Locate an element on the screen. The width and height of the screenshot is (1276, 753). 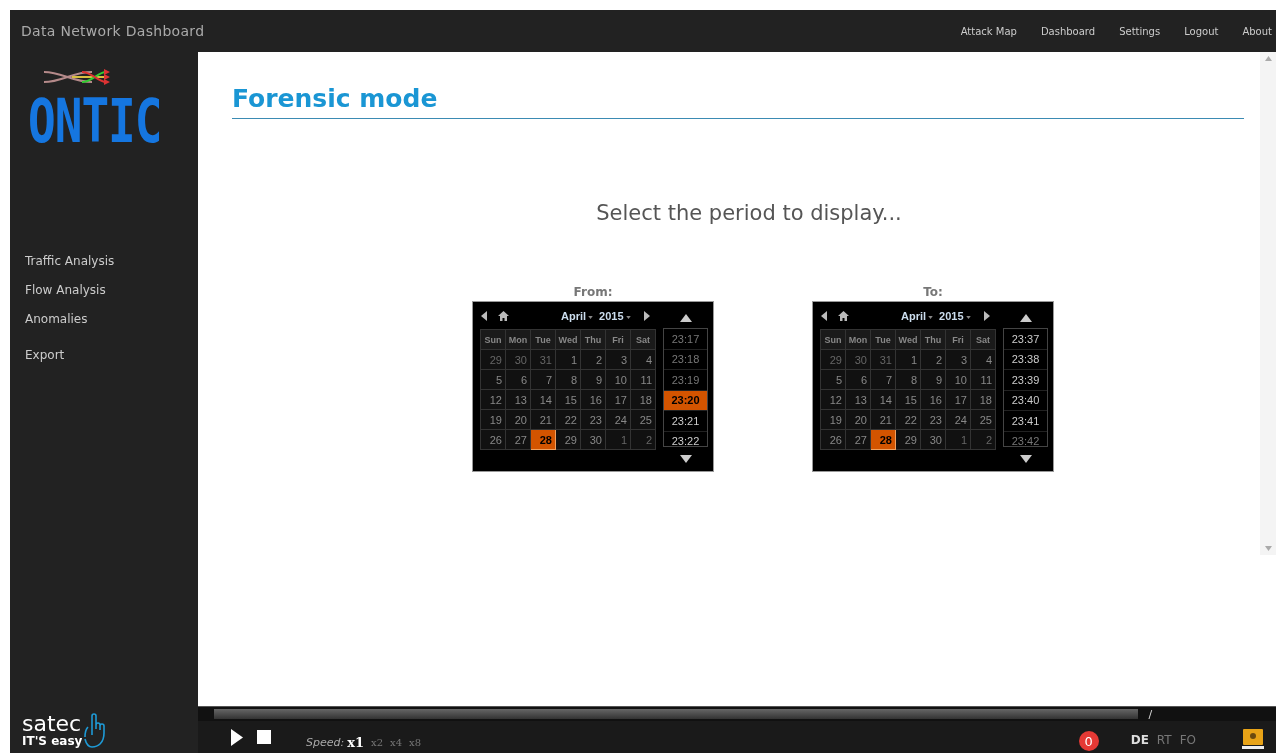
nav-link: Logout is located at coordinates (1201, 31).